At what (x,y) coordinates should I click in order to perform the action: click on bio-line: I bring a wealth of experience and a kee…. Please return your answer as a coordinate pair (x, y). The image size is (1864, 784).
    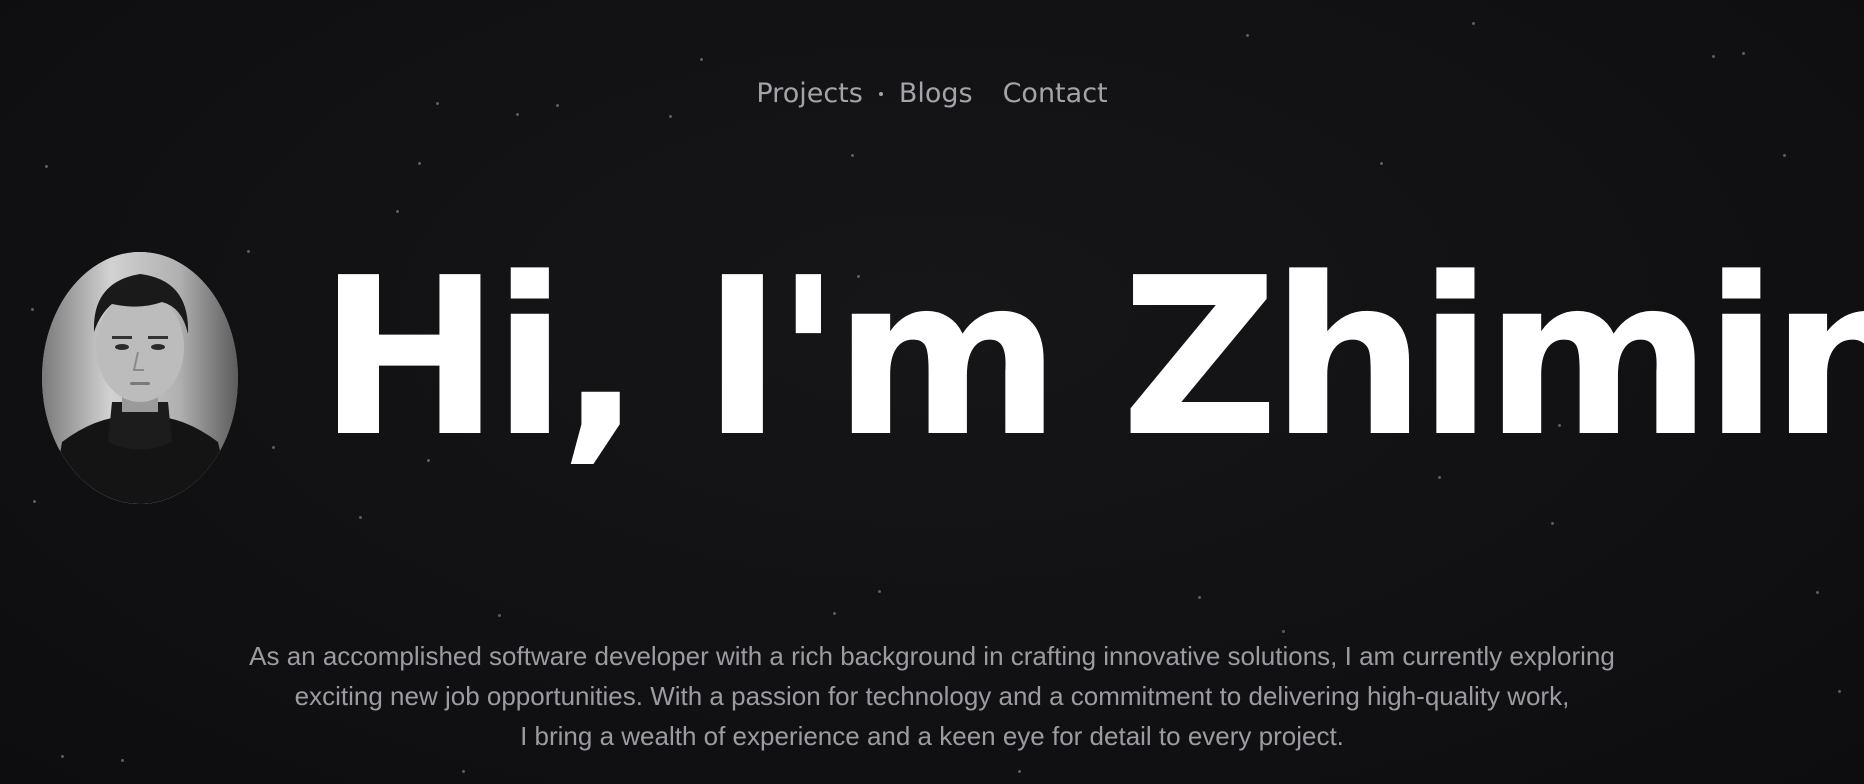
    Looking at the image, I should click on (932, 736).